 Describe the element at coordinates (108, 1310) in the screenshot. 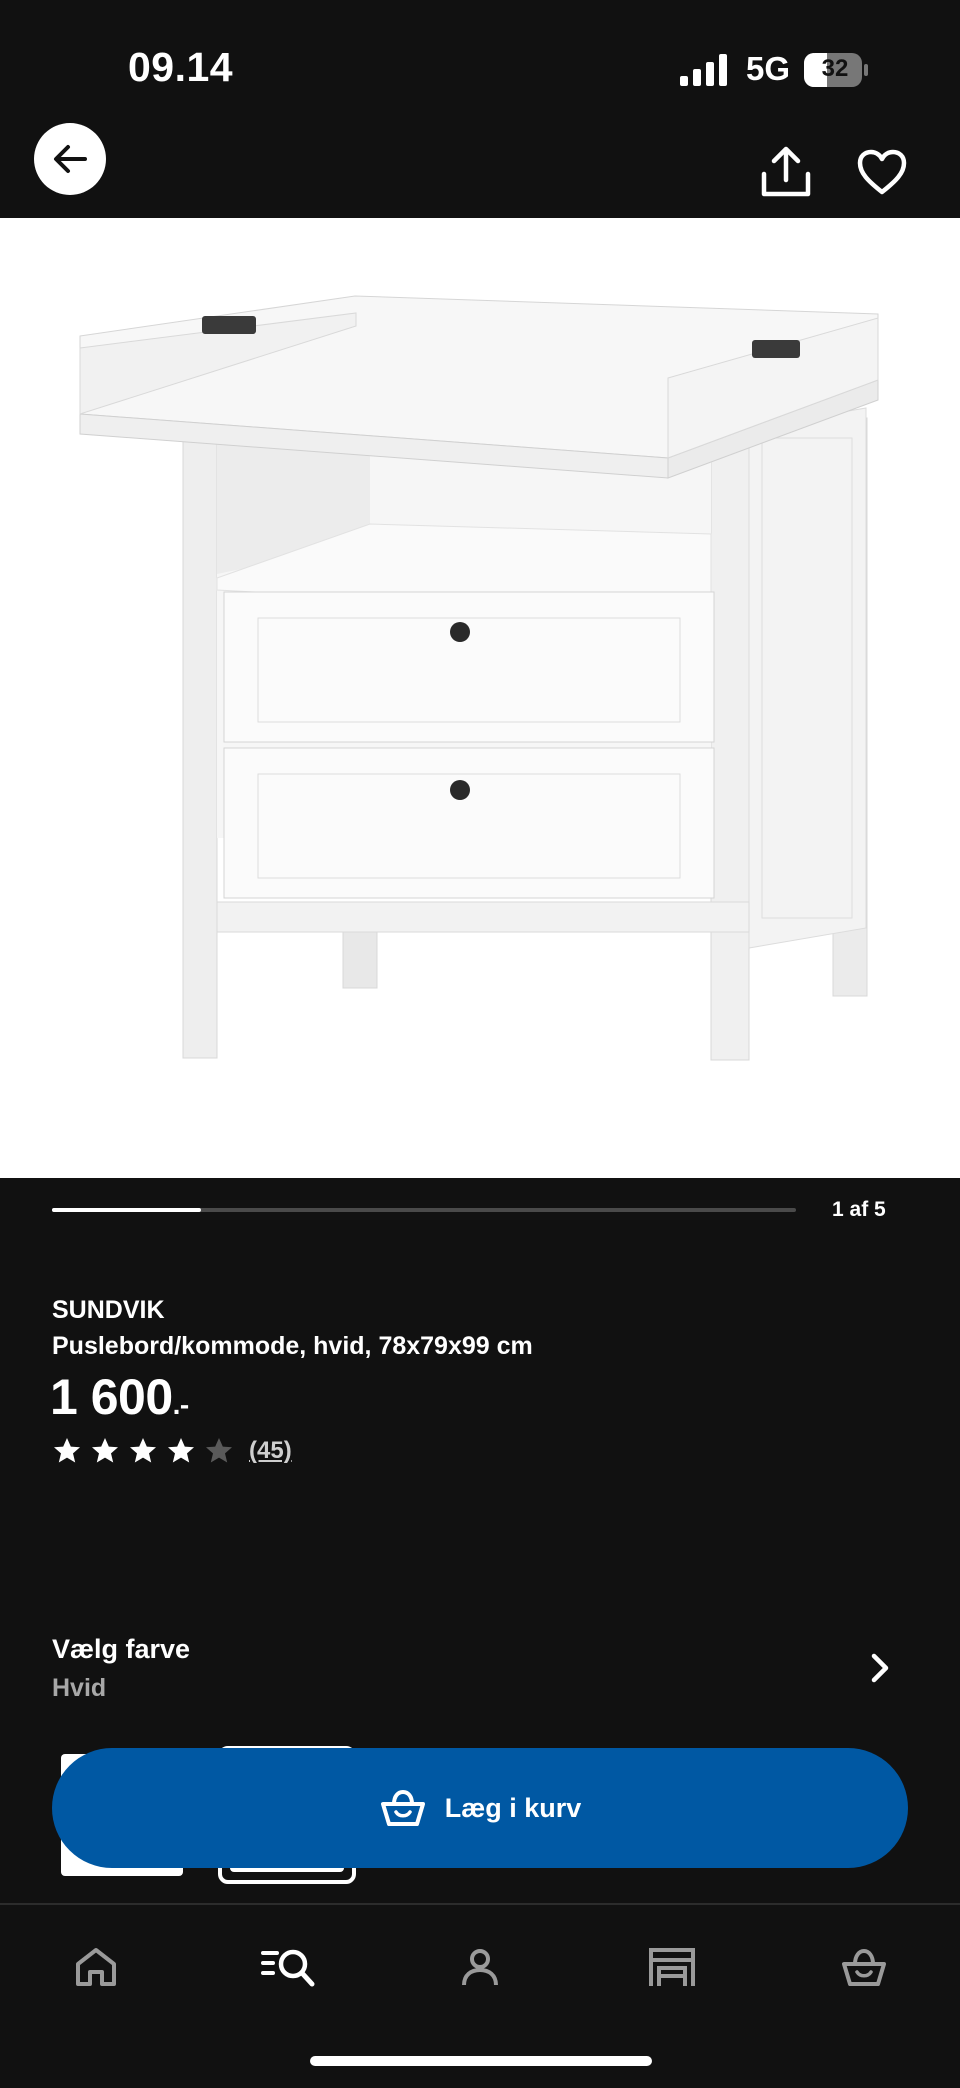

I see `product-name: SUNDVIK` at that location.